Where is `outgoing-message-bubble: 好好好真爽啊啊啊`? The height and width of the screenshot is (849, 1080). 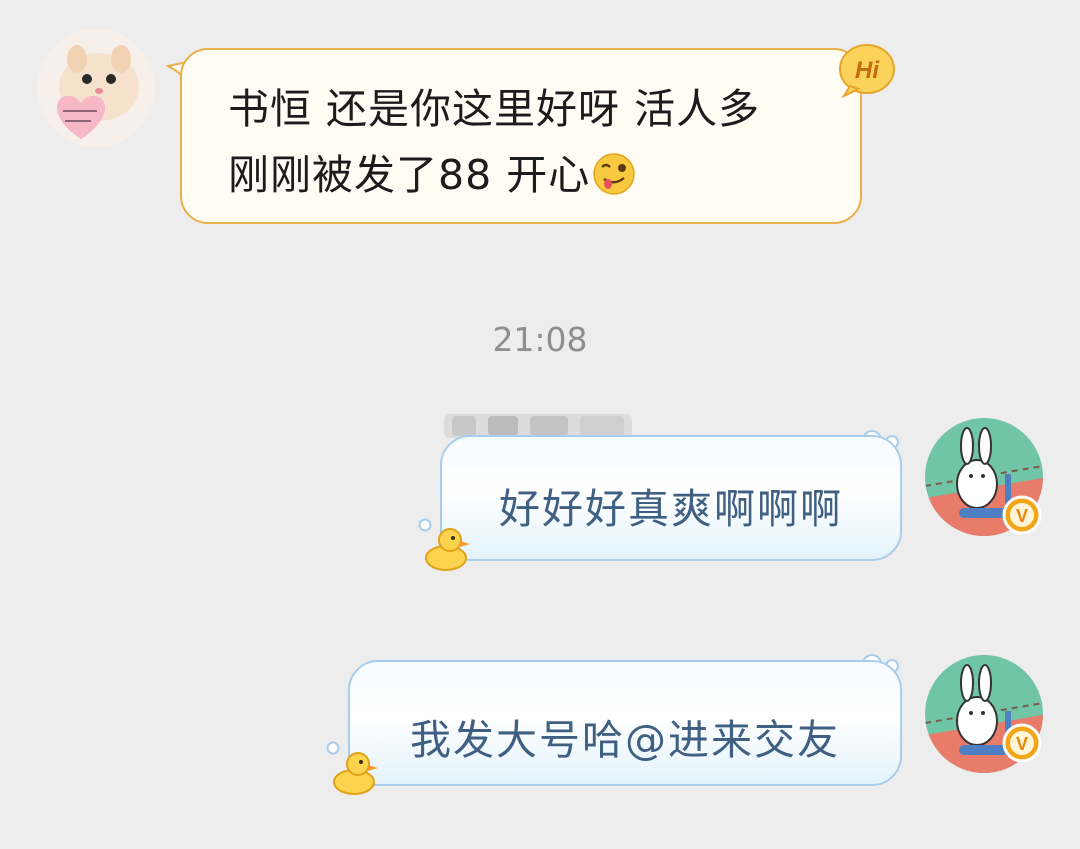
outgoing-message-bubble: 好好好真爽啊啊啊 is located at coordinates (671, 498).